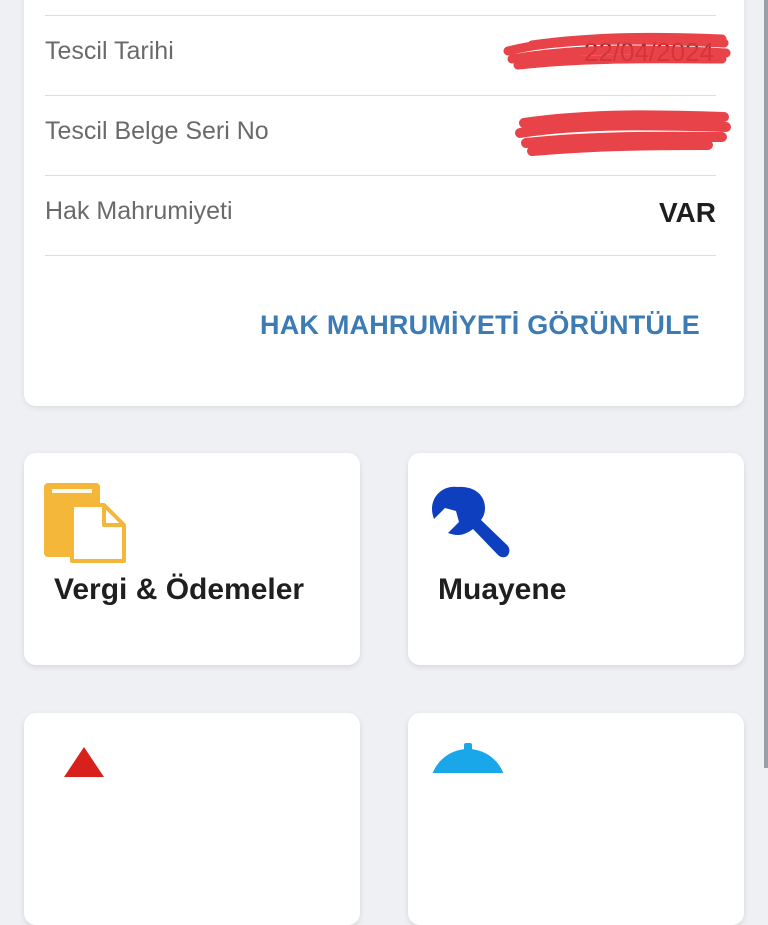  Describe the element at coordinates (139, 211) in the screenshot. I see `lien-label: Hak Mahrumiyeti` at that location.